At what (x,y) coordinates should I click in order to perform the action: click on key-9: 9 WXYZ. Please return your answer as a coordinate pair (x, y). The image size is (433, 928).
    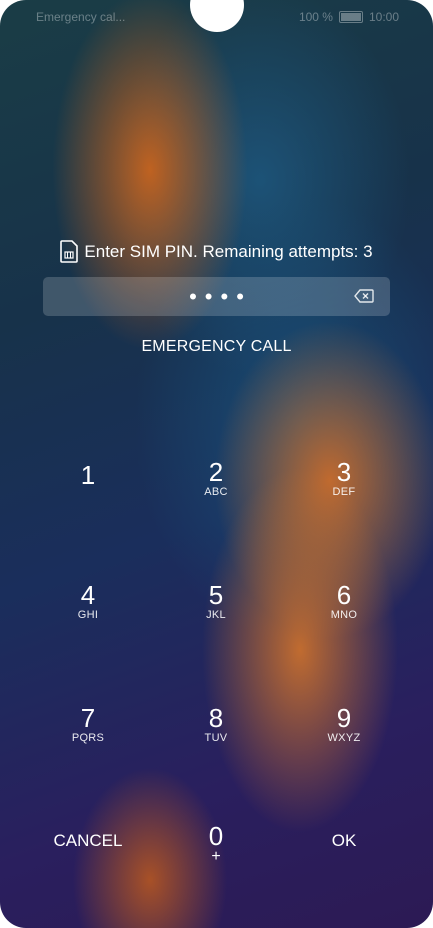
    Looking at the image, I should click on (344, 734).